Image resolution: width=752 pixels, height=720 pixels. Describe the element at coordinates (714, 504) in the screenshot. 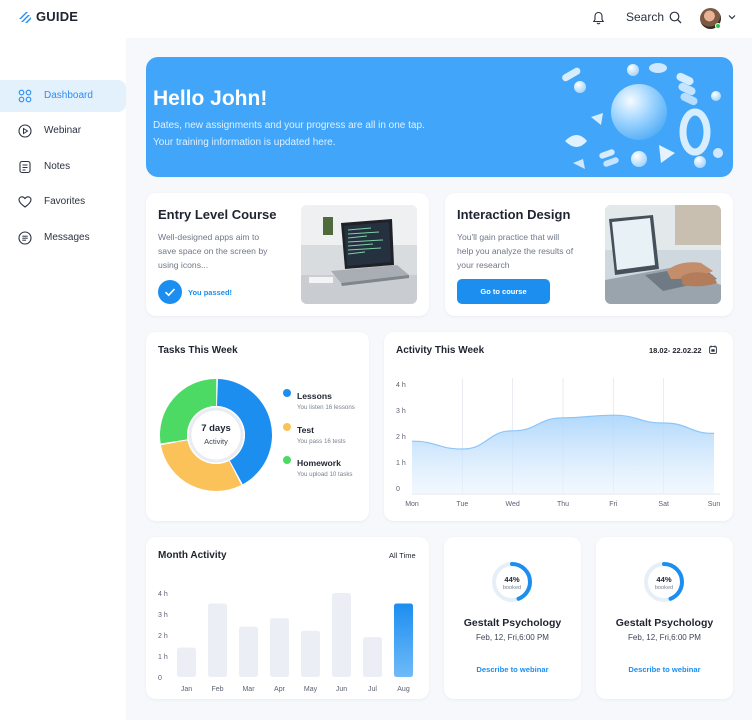

I see `x-tick-label: Sun` at that location.